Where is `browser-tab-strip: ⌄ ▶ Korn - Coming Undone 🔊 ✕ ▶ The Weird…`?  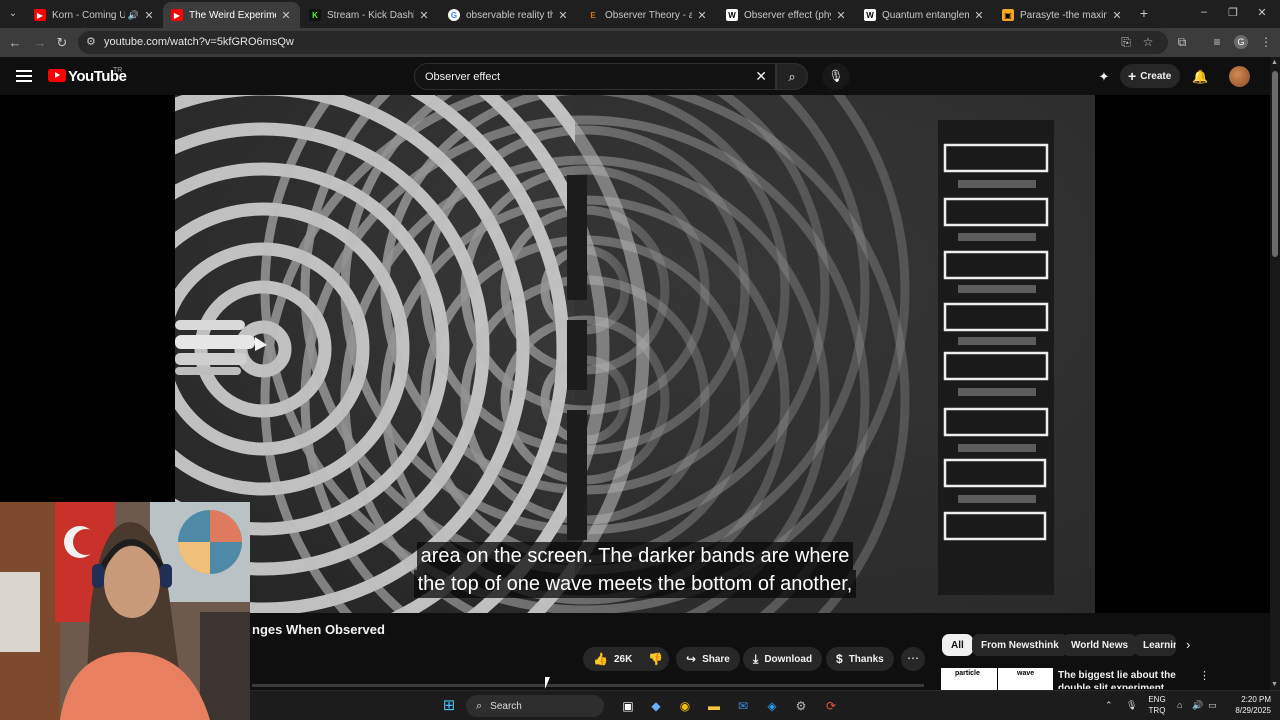 browser-tab-strip: ⌄ ▶ Korn - Coming Undone 🔊 ✕ ▶ The Weird… is located at coordinates (640, 14).